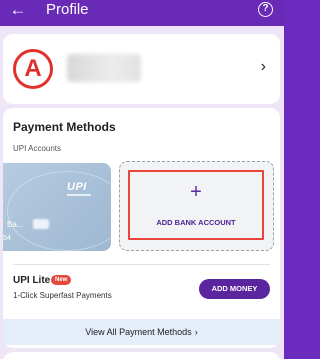 The width and height of the screenshot is (320, 359). I want to click on top-app-bar: ← Profile ?, so click(142, 13).